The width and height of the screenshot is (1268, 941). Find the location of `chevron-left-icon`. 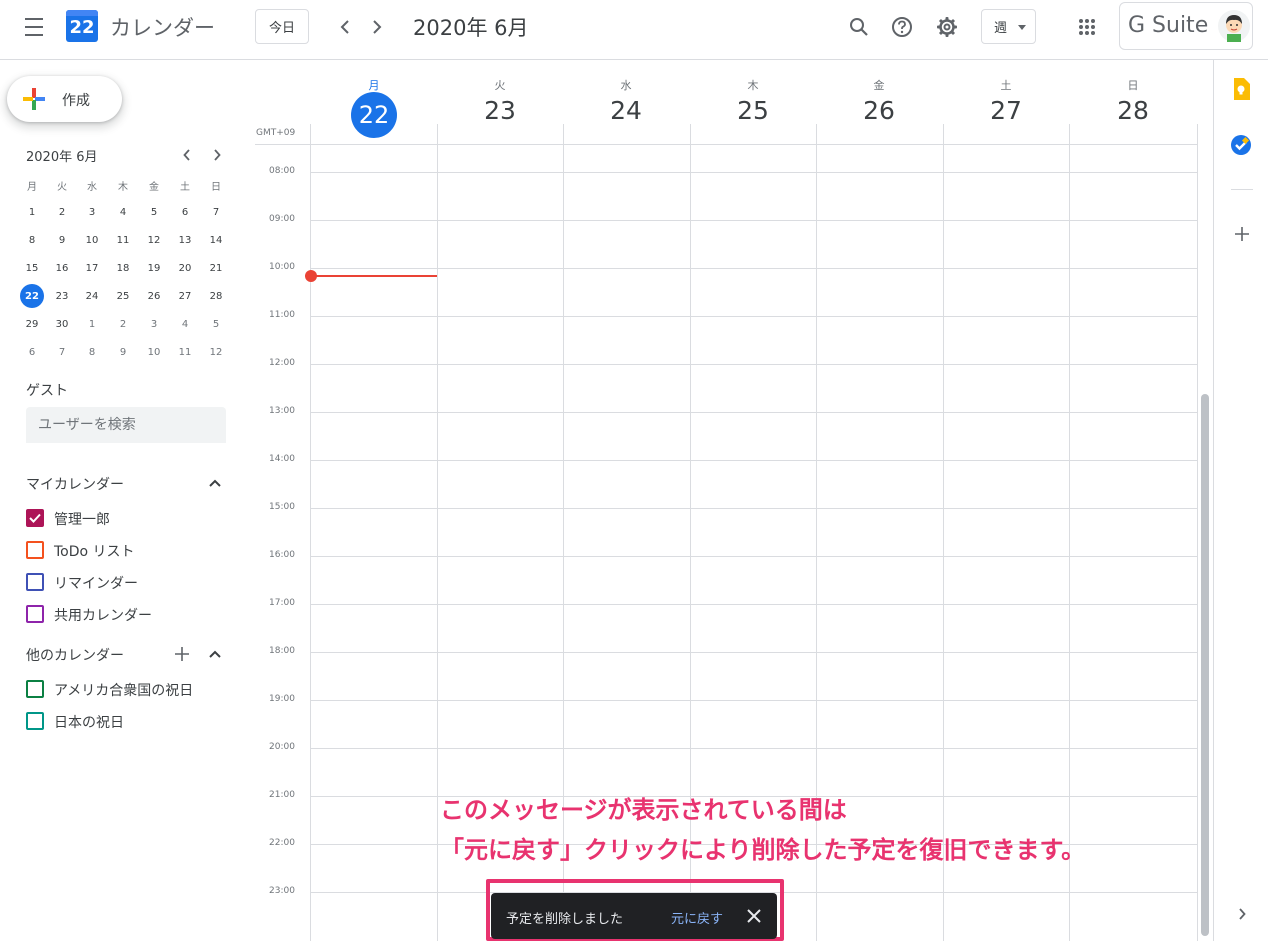

chevron-left-icon is located at coordinates (186, 155).